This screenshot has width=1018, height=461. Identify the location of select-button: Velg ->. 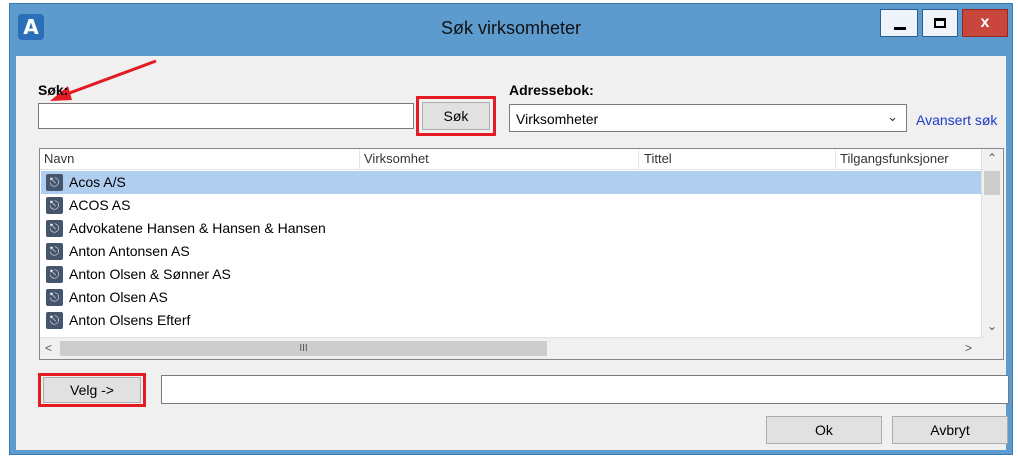
(92, 390).